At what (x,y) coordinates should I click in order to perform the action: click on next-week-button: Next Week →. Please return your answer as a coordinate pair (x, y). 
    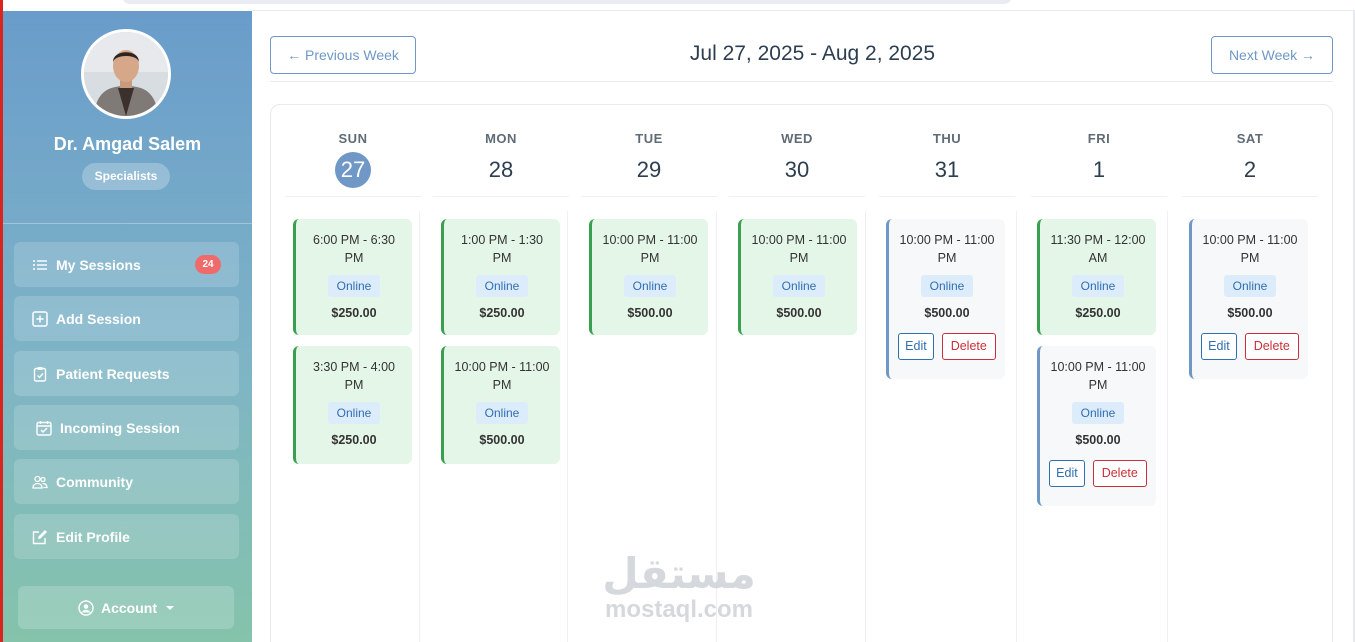
    Looking at the image, I should click on (1272, 55).